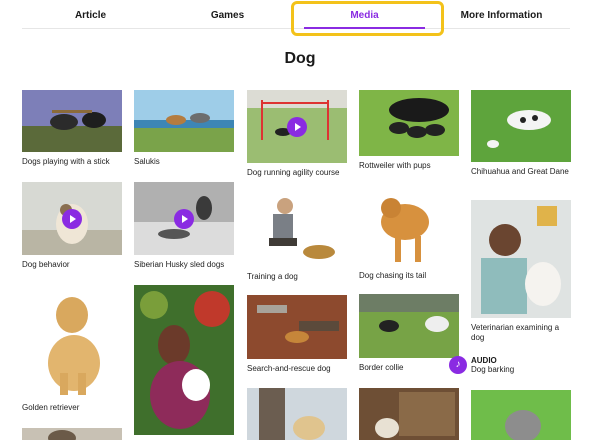  Describe the element at coordinates (493, 369) in the screenshot. I see `audio-title: Dog barking` at that location.